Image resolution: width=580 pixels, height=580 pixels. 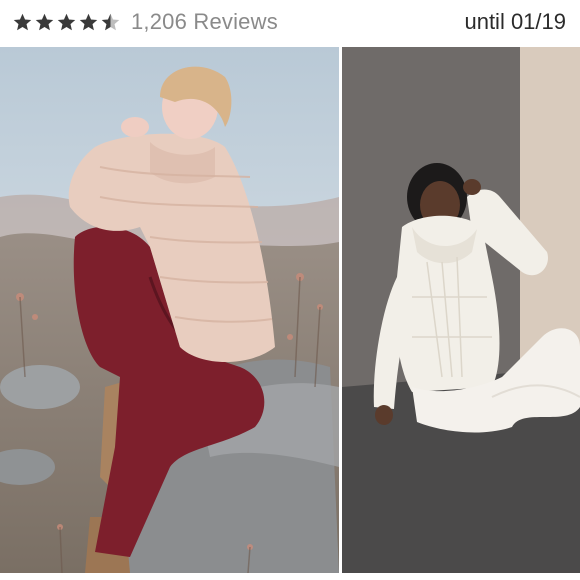 I want to click on star-half-icon, so click(x=110, y=21).